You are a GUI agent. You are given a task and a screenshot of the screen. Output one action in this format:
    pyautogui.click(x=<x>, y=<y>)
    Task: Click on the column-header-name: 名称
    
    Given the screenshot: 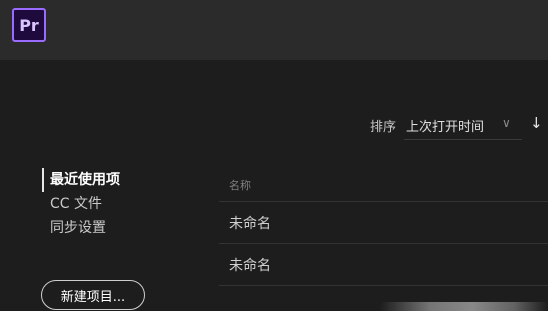 What is the action you would take?
    pyautogui.click(x=240, y=185)
    